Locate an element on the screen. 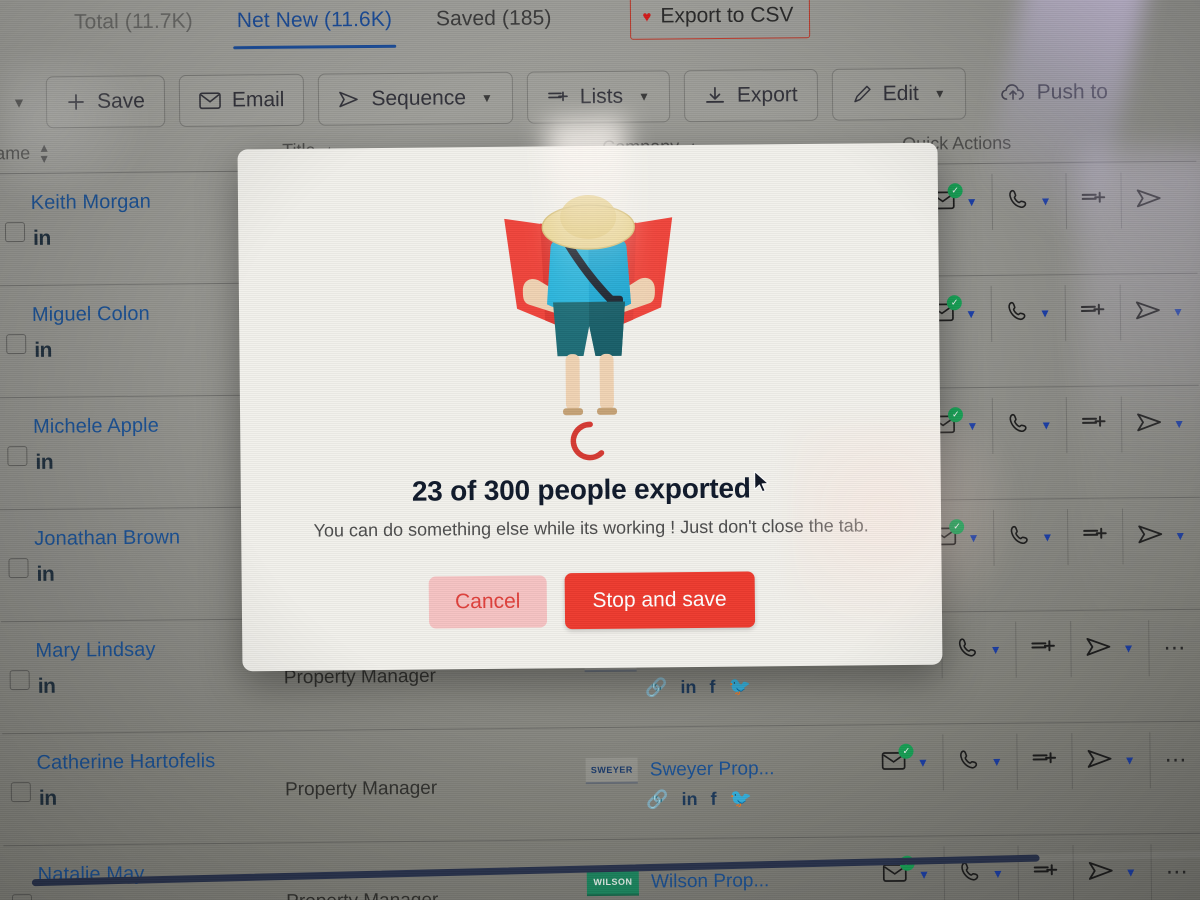 This screenshot has height=900, width=1200. export-to-csv-button: ♥ Export to CSV is located at coordinates (720, 20).